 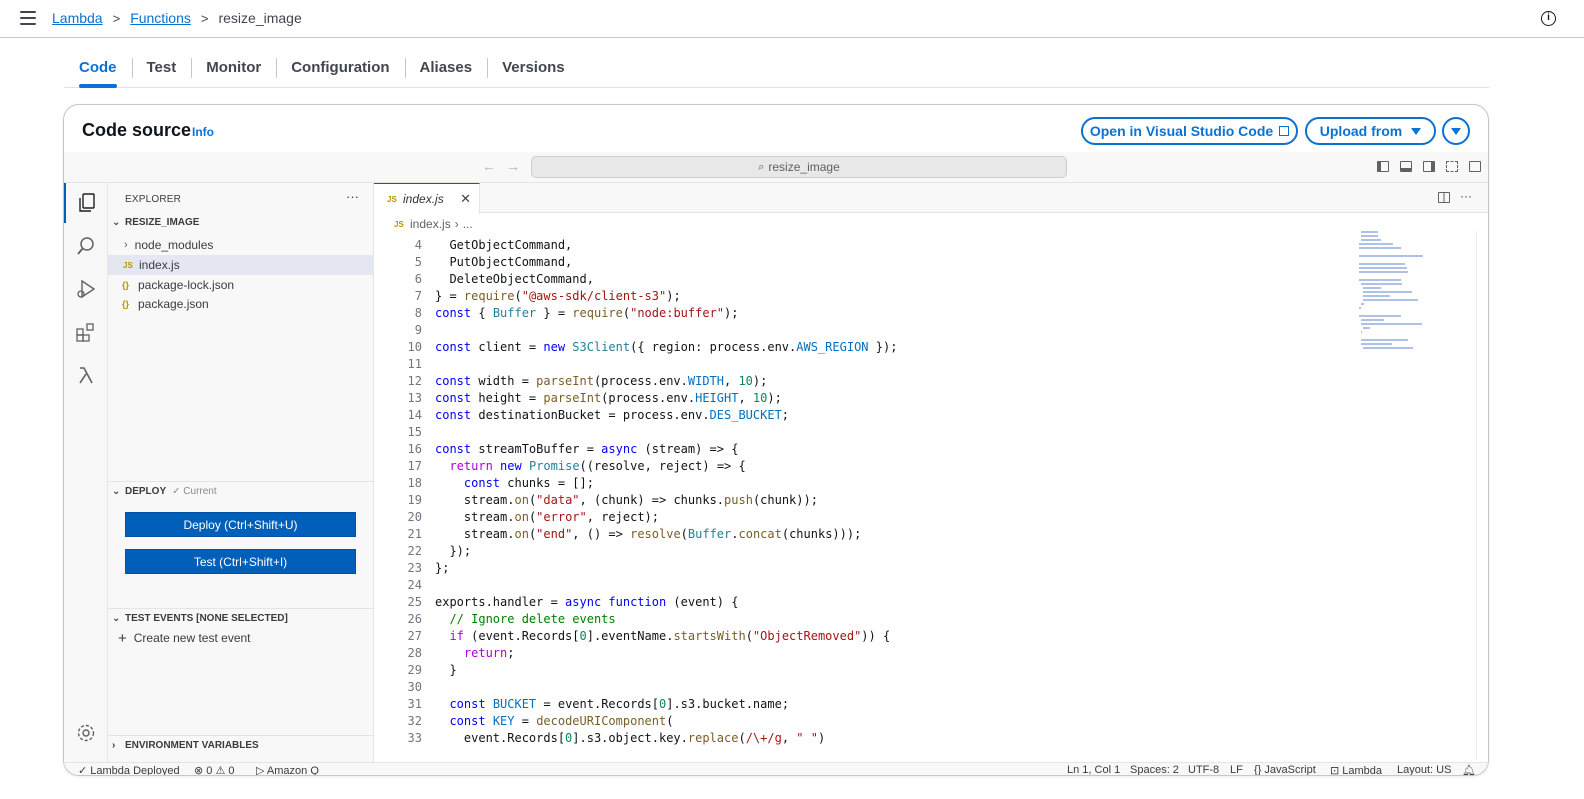 What do you see at coordinates (1548, 18) in the screenshot?
I see `info-icon: i` at bounding box center [1548, 18].